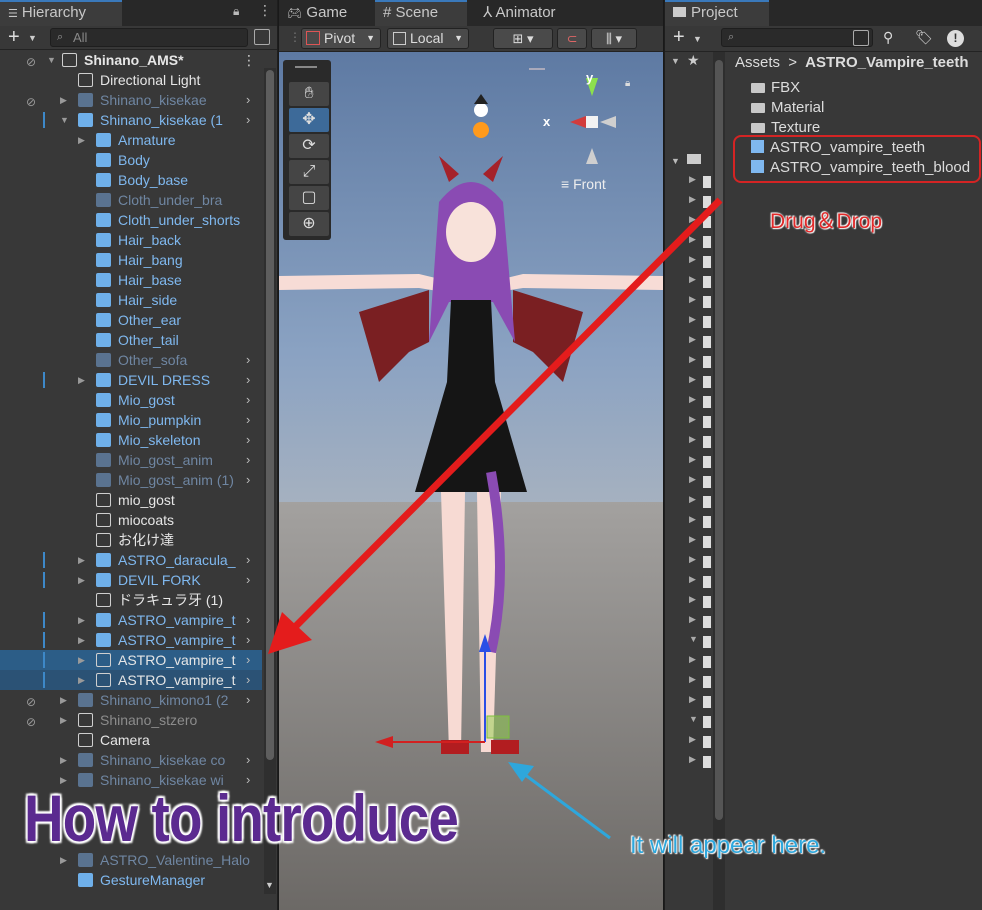  I want to click on hierarchy-row: Mio_gost_anim (1) ›, so click(131, 480).